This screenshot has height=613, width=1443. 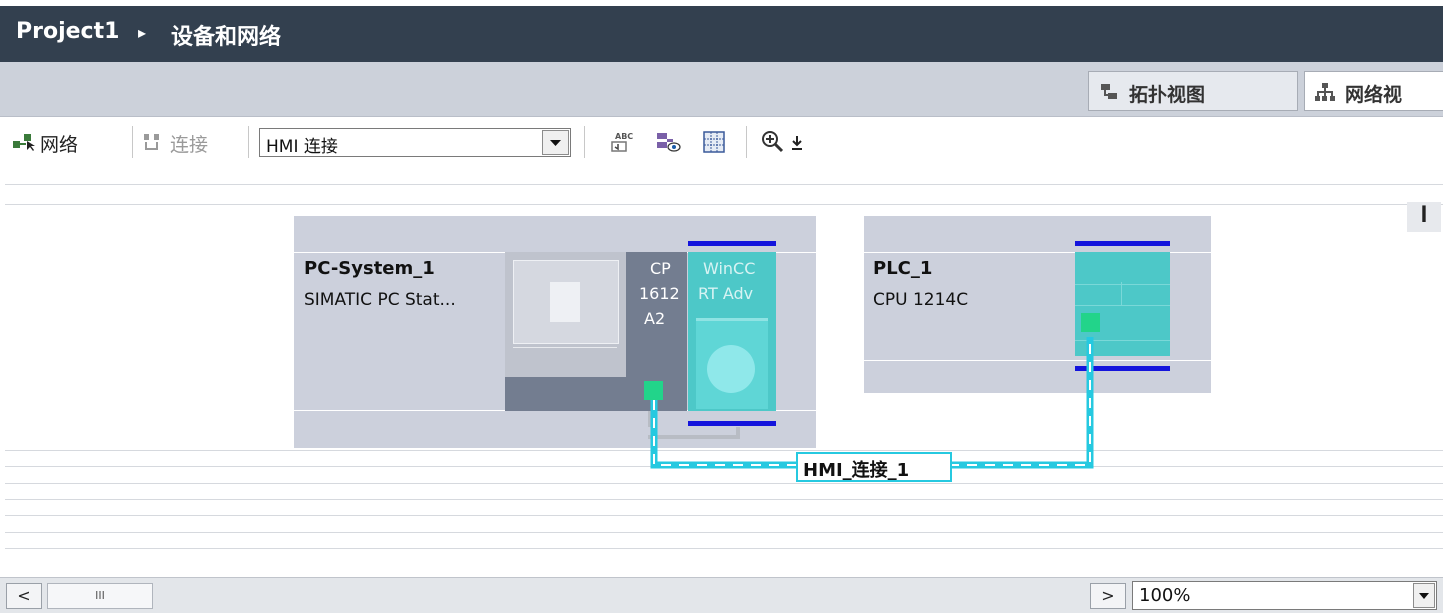 I want to click on connection-label-box: HMI_连接_1, so click(x=874, y=467).